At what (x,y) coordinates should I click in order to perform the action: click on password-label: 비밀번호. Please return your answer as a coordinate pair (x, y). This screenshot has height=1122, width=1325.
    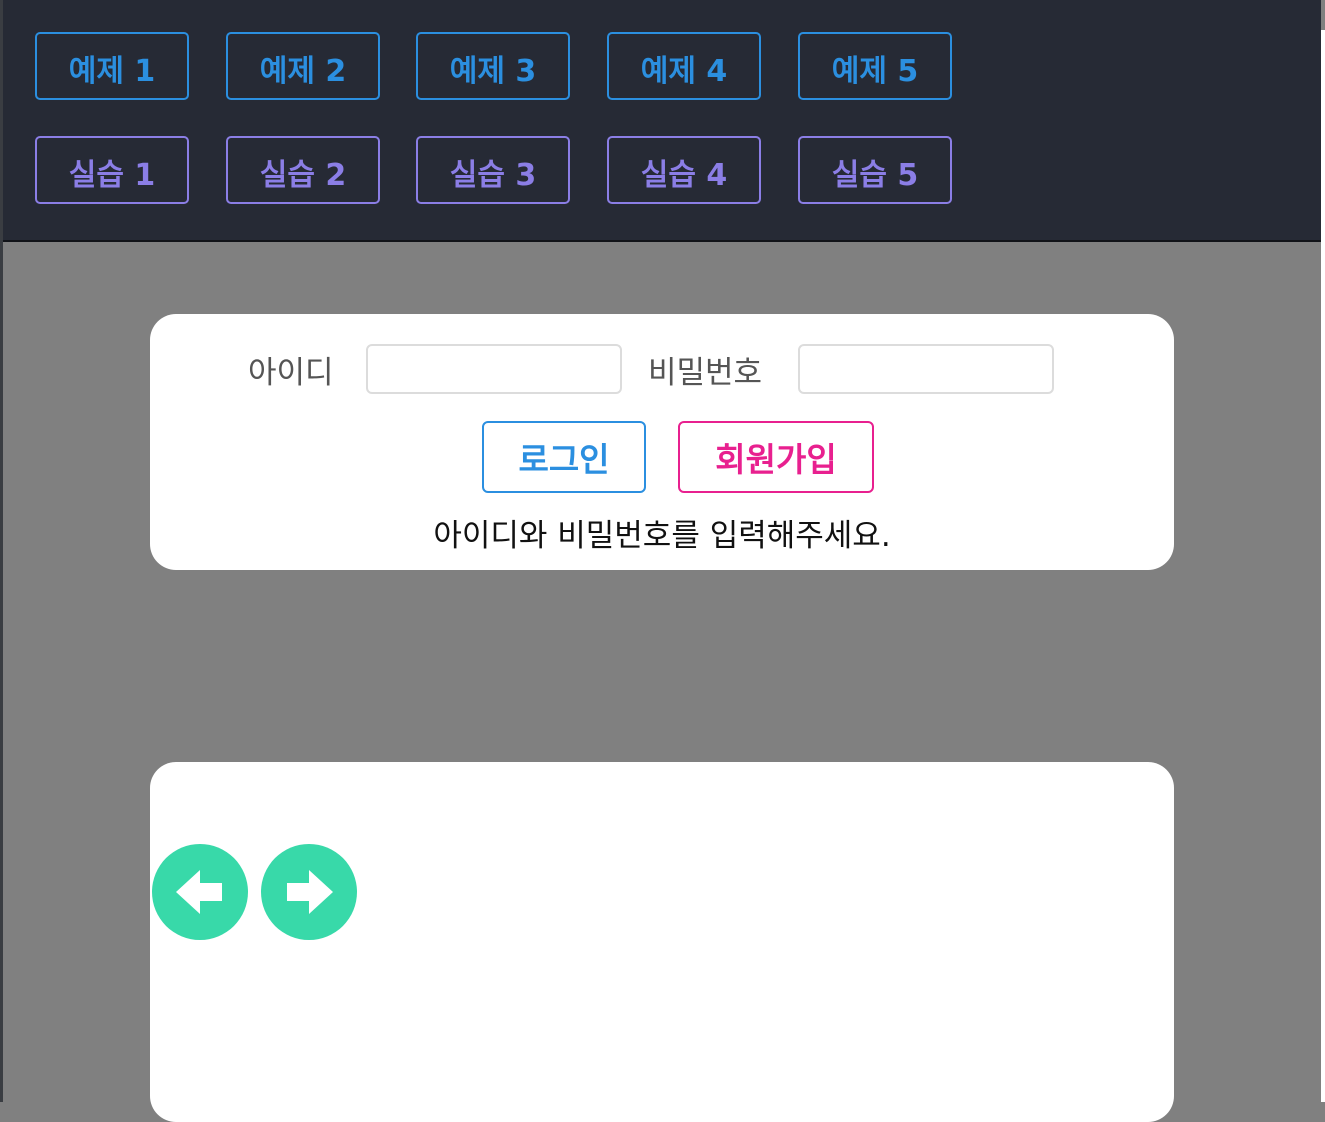
    Looking at the image, I should click on (705, 373).